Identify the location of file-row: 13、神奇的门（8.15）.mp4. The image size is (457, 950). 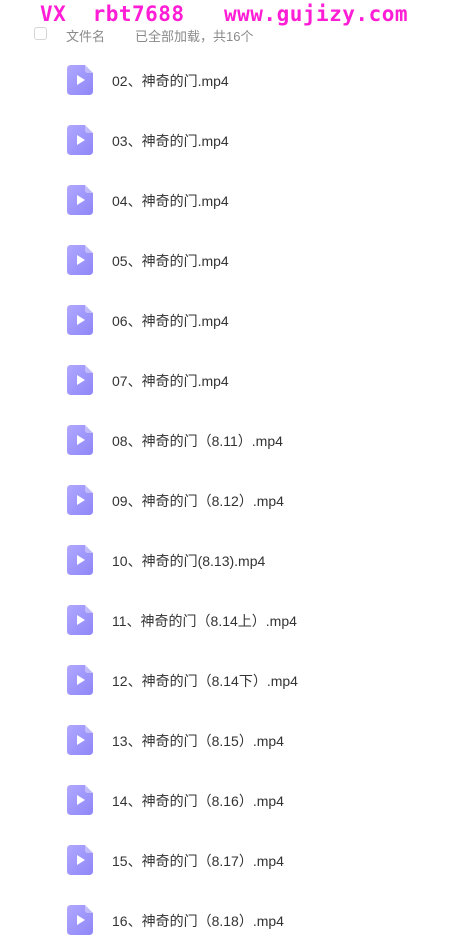
(228, 740).